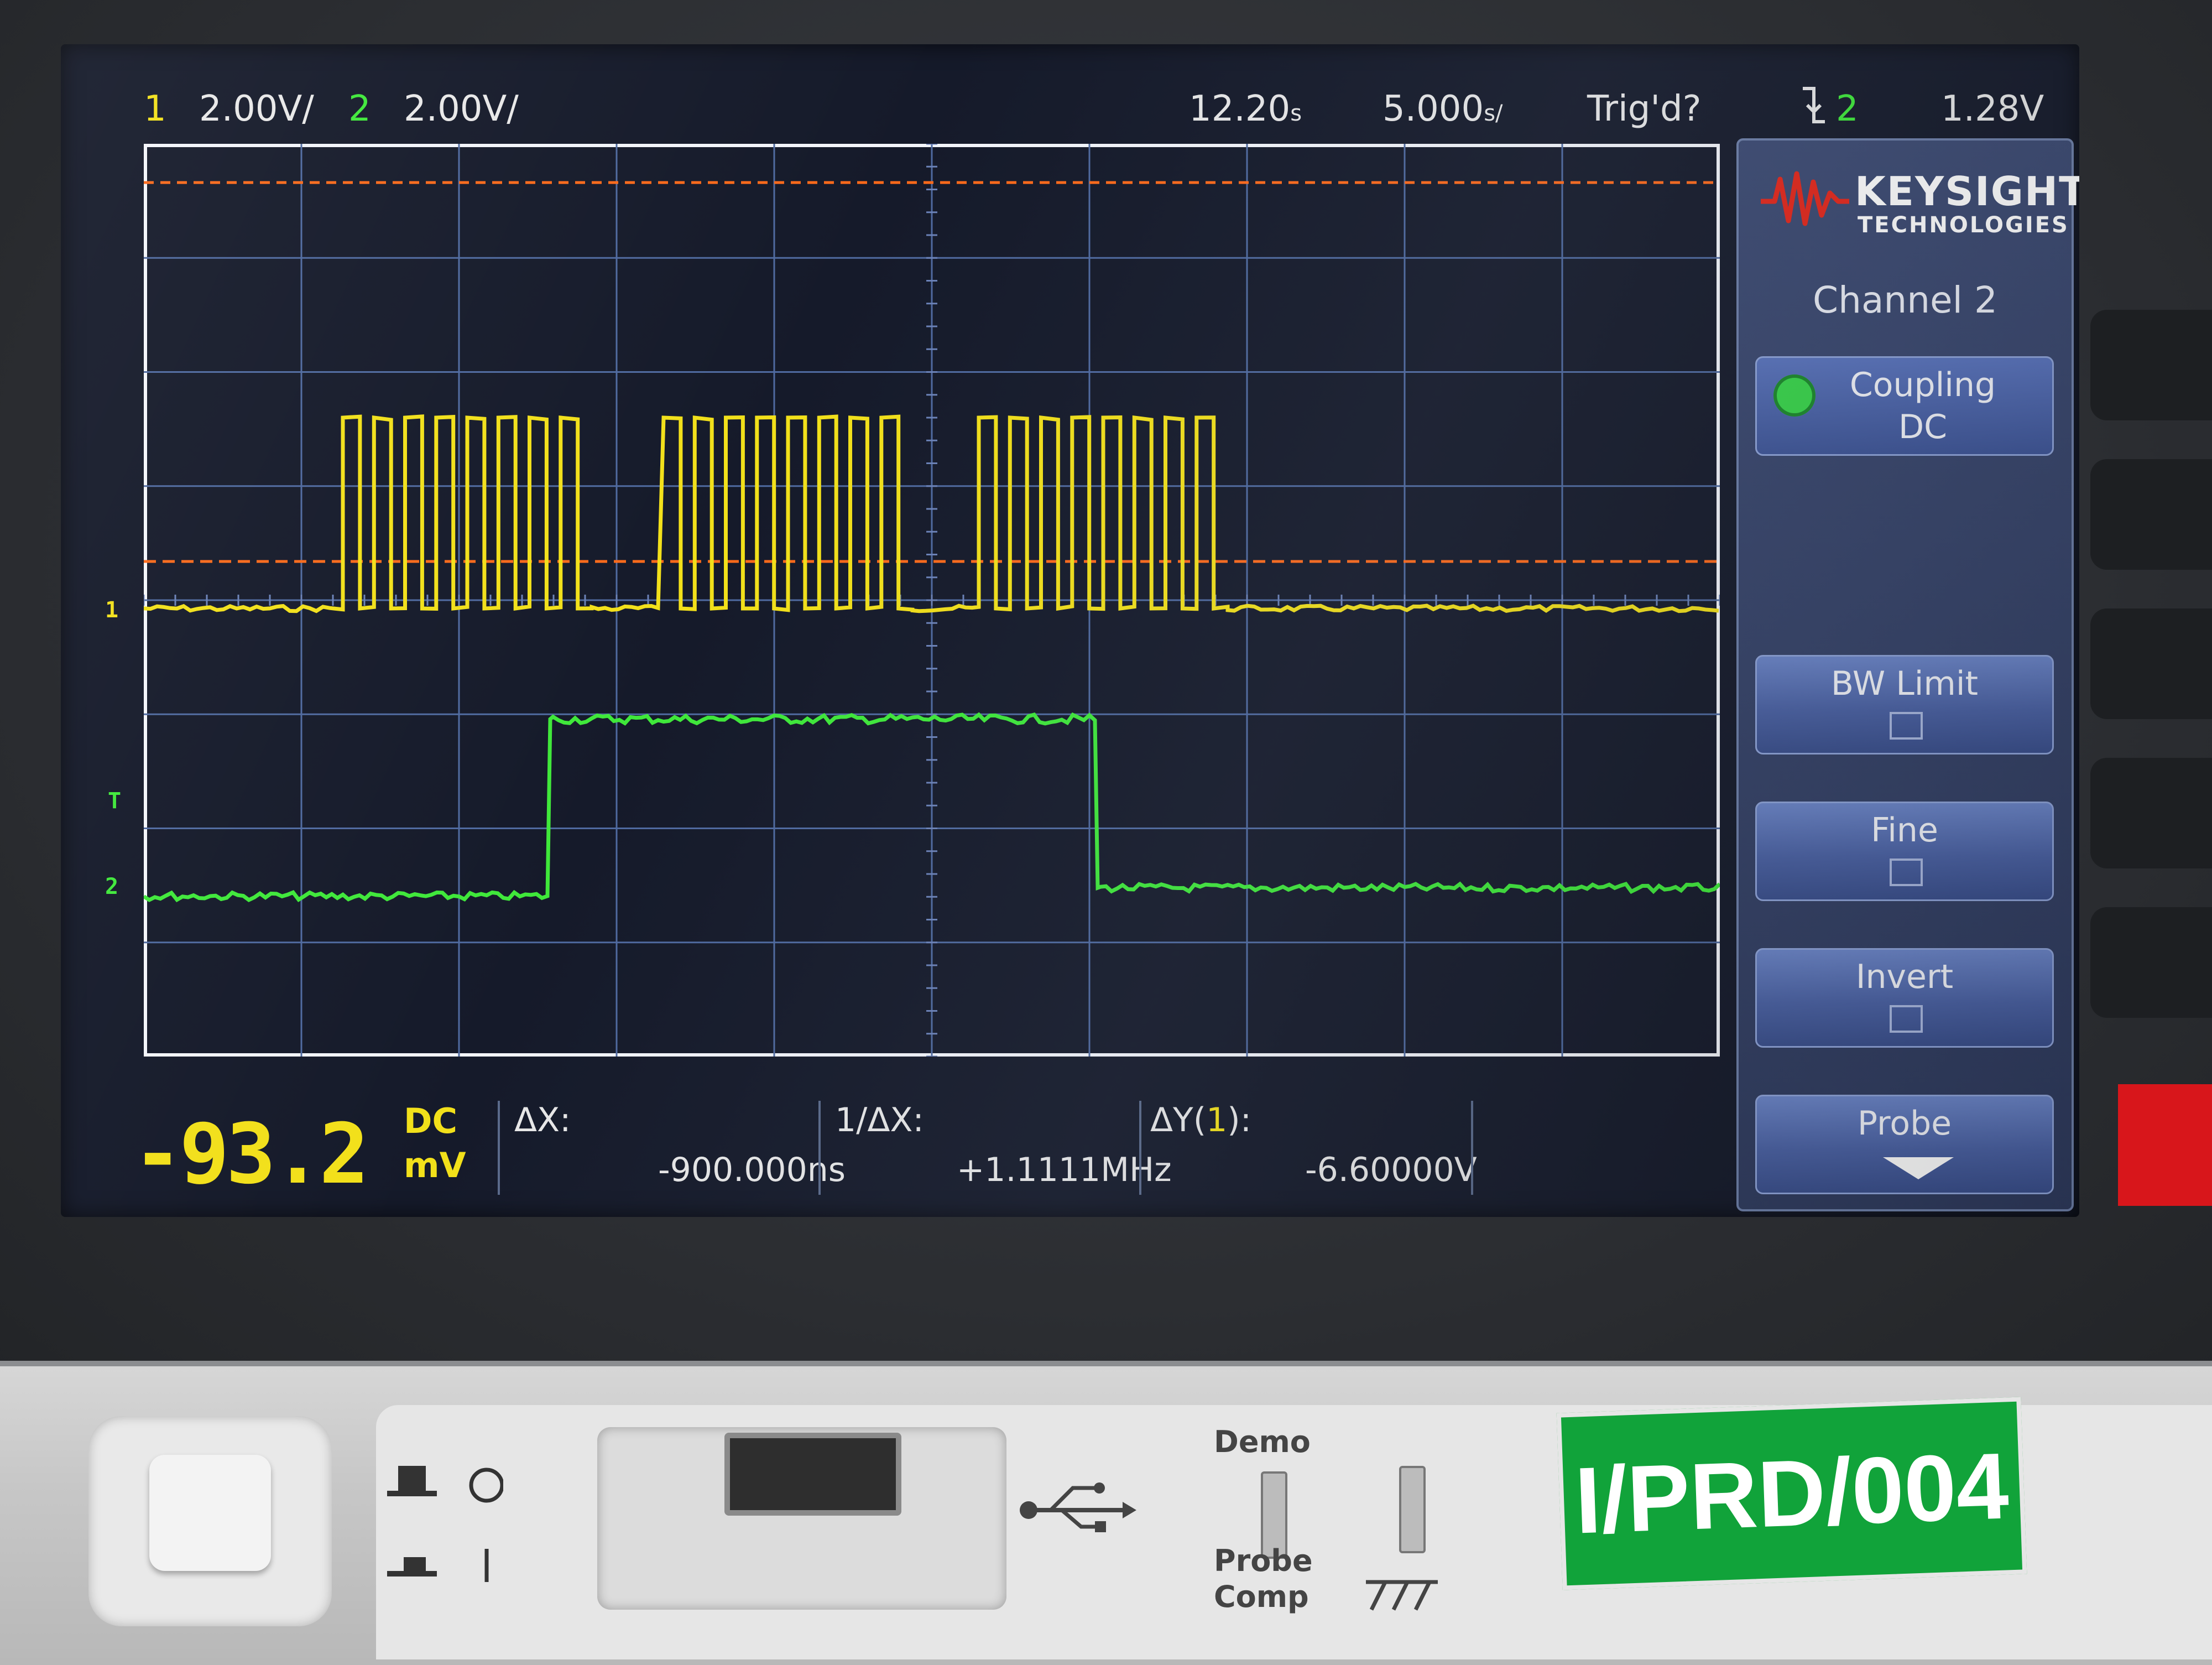 This screenshot has width=2212, height=1665. What do you see at coordinates (1919, 1168) in the screenshot?
I see `submenu-arrow-icon` at bounding box center [1919, 1168].